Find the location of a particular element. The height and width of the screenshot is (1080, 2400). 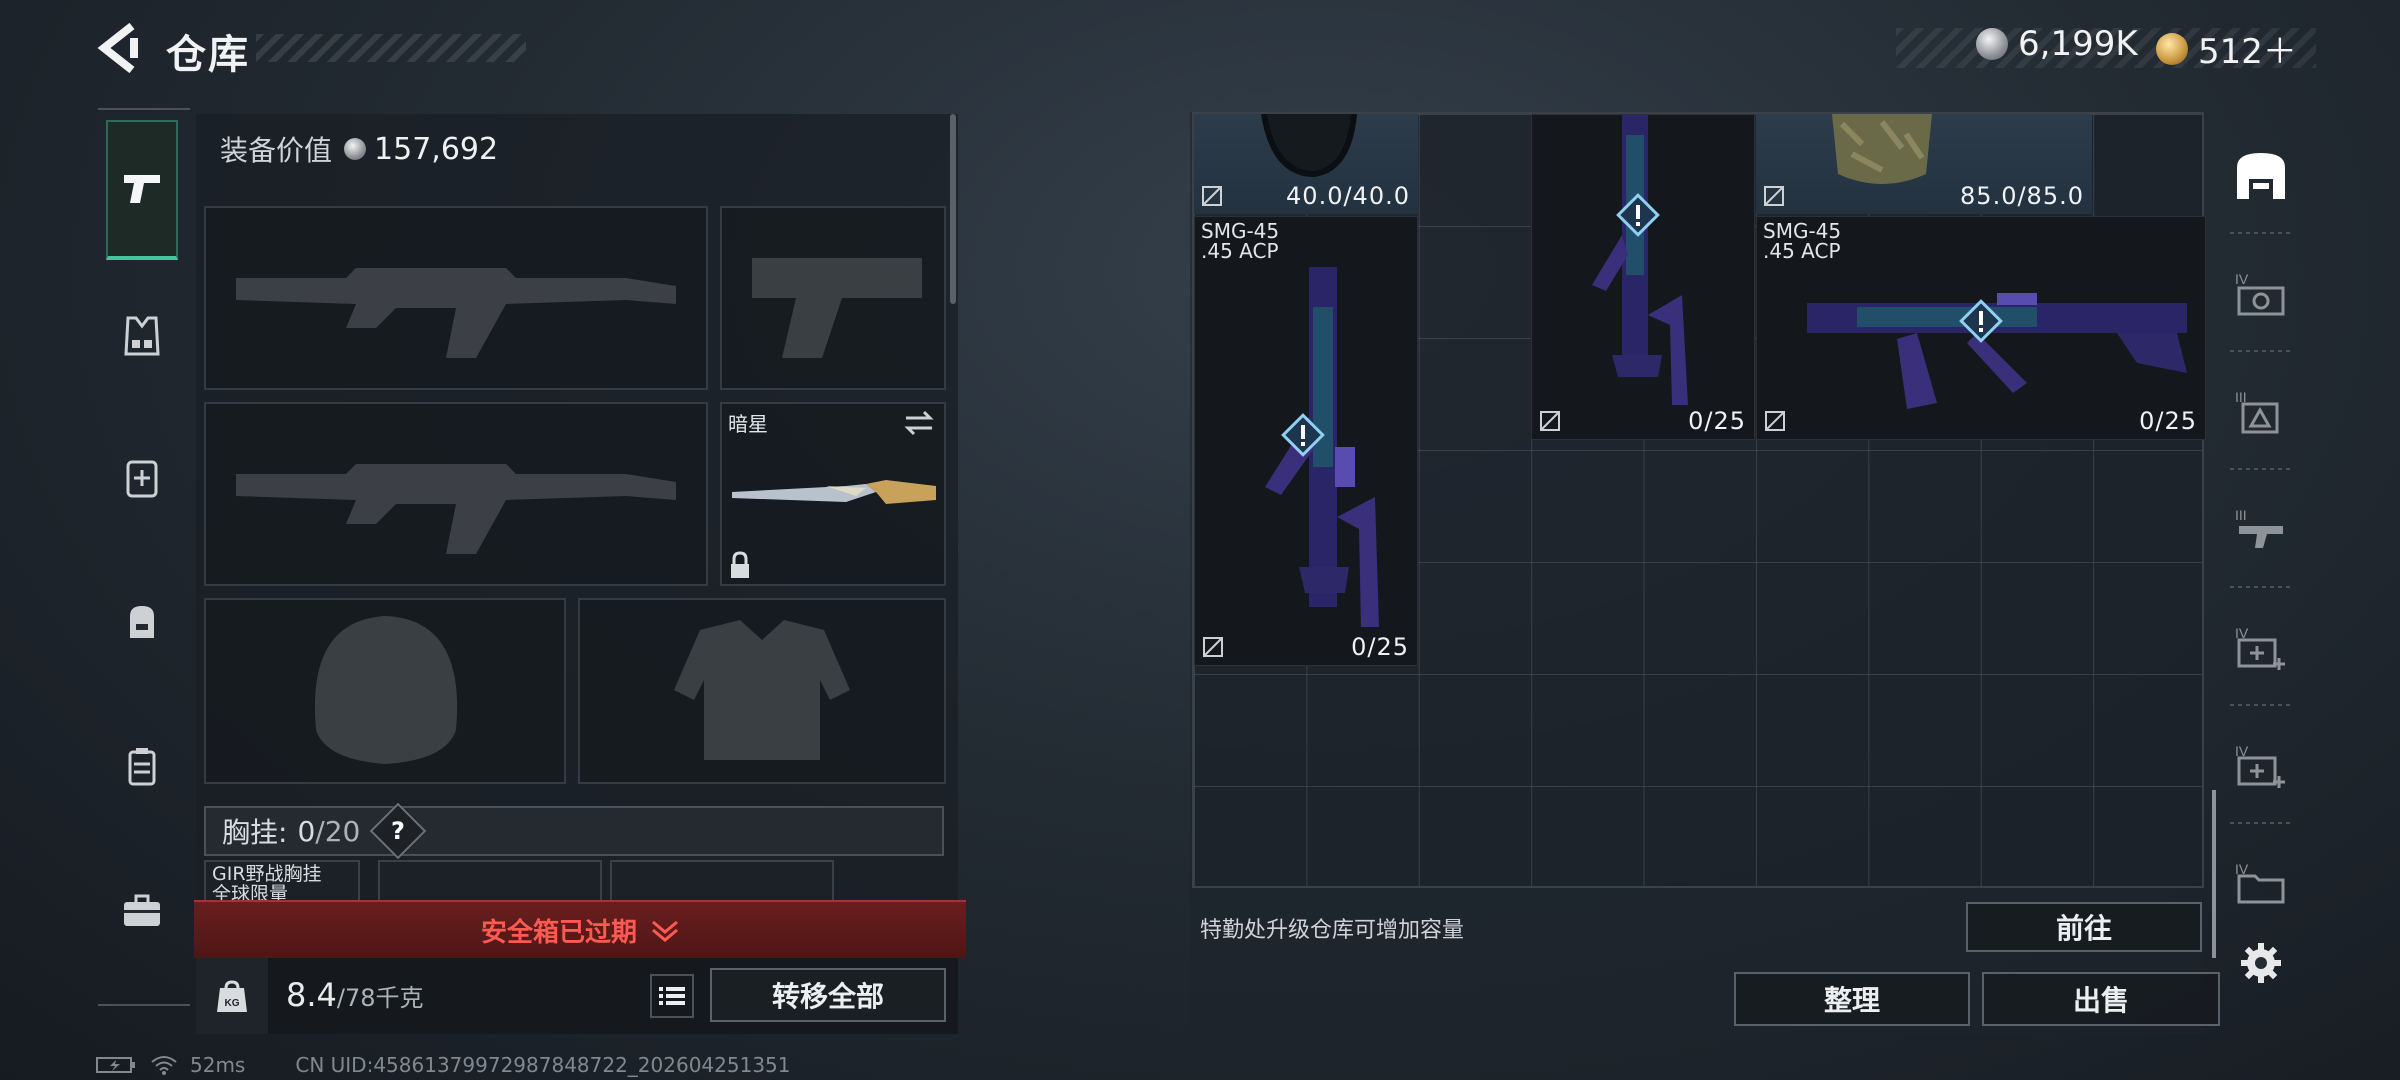

tab-armor is located at coordinates (142, 336).